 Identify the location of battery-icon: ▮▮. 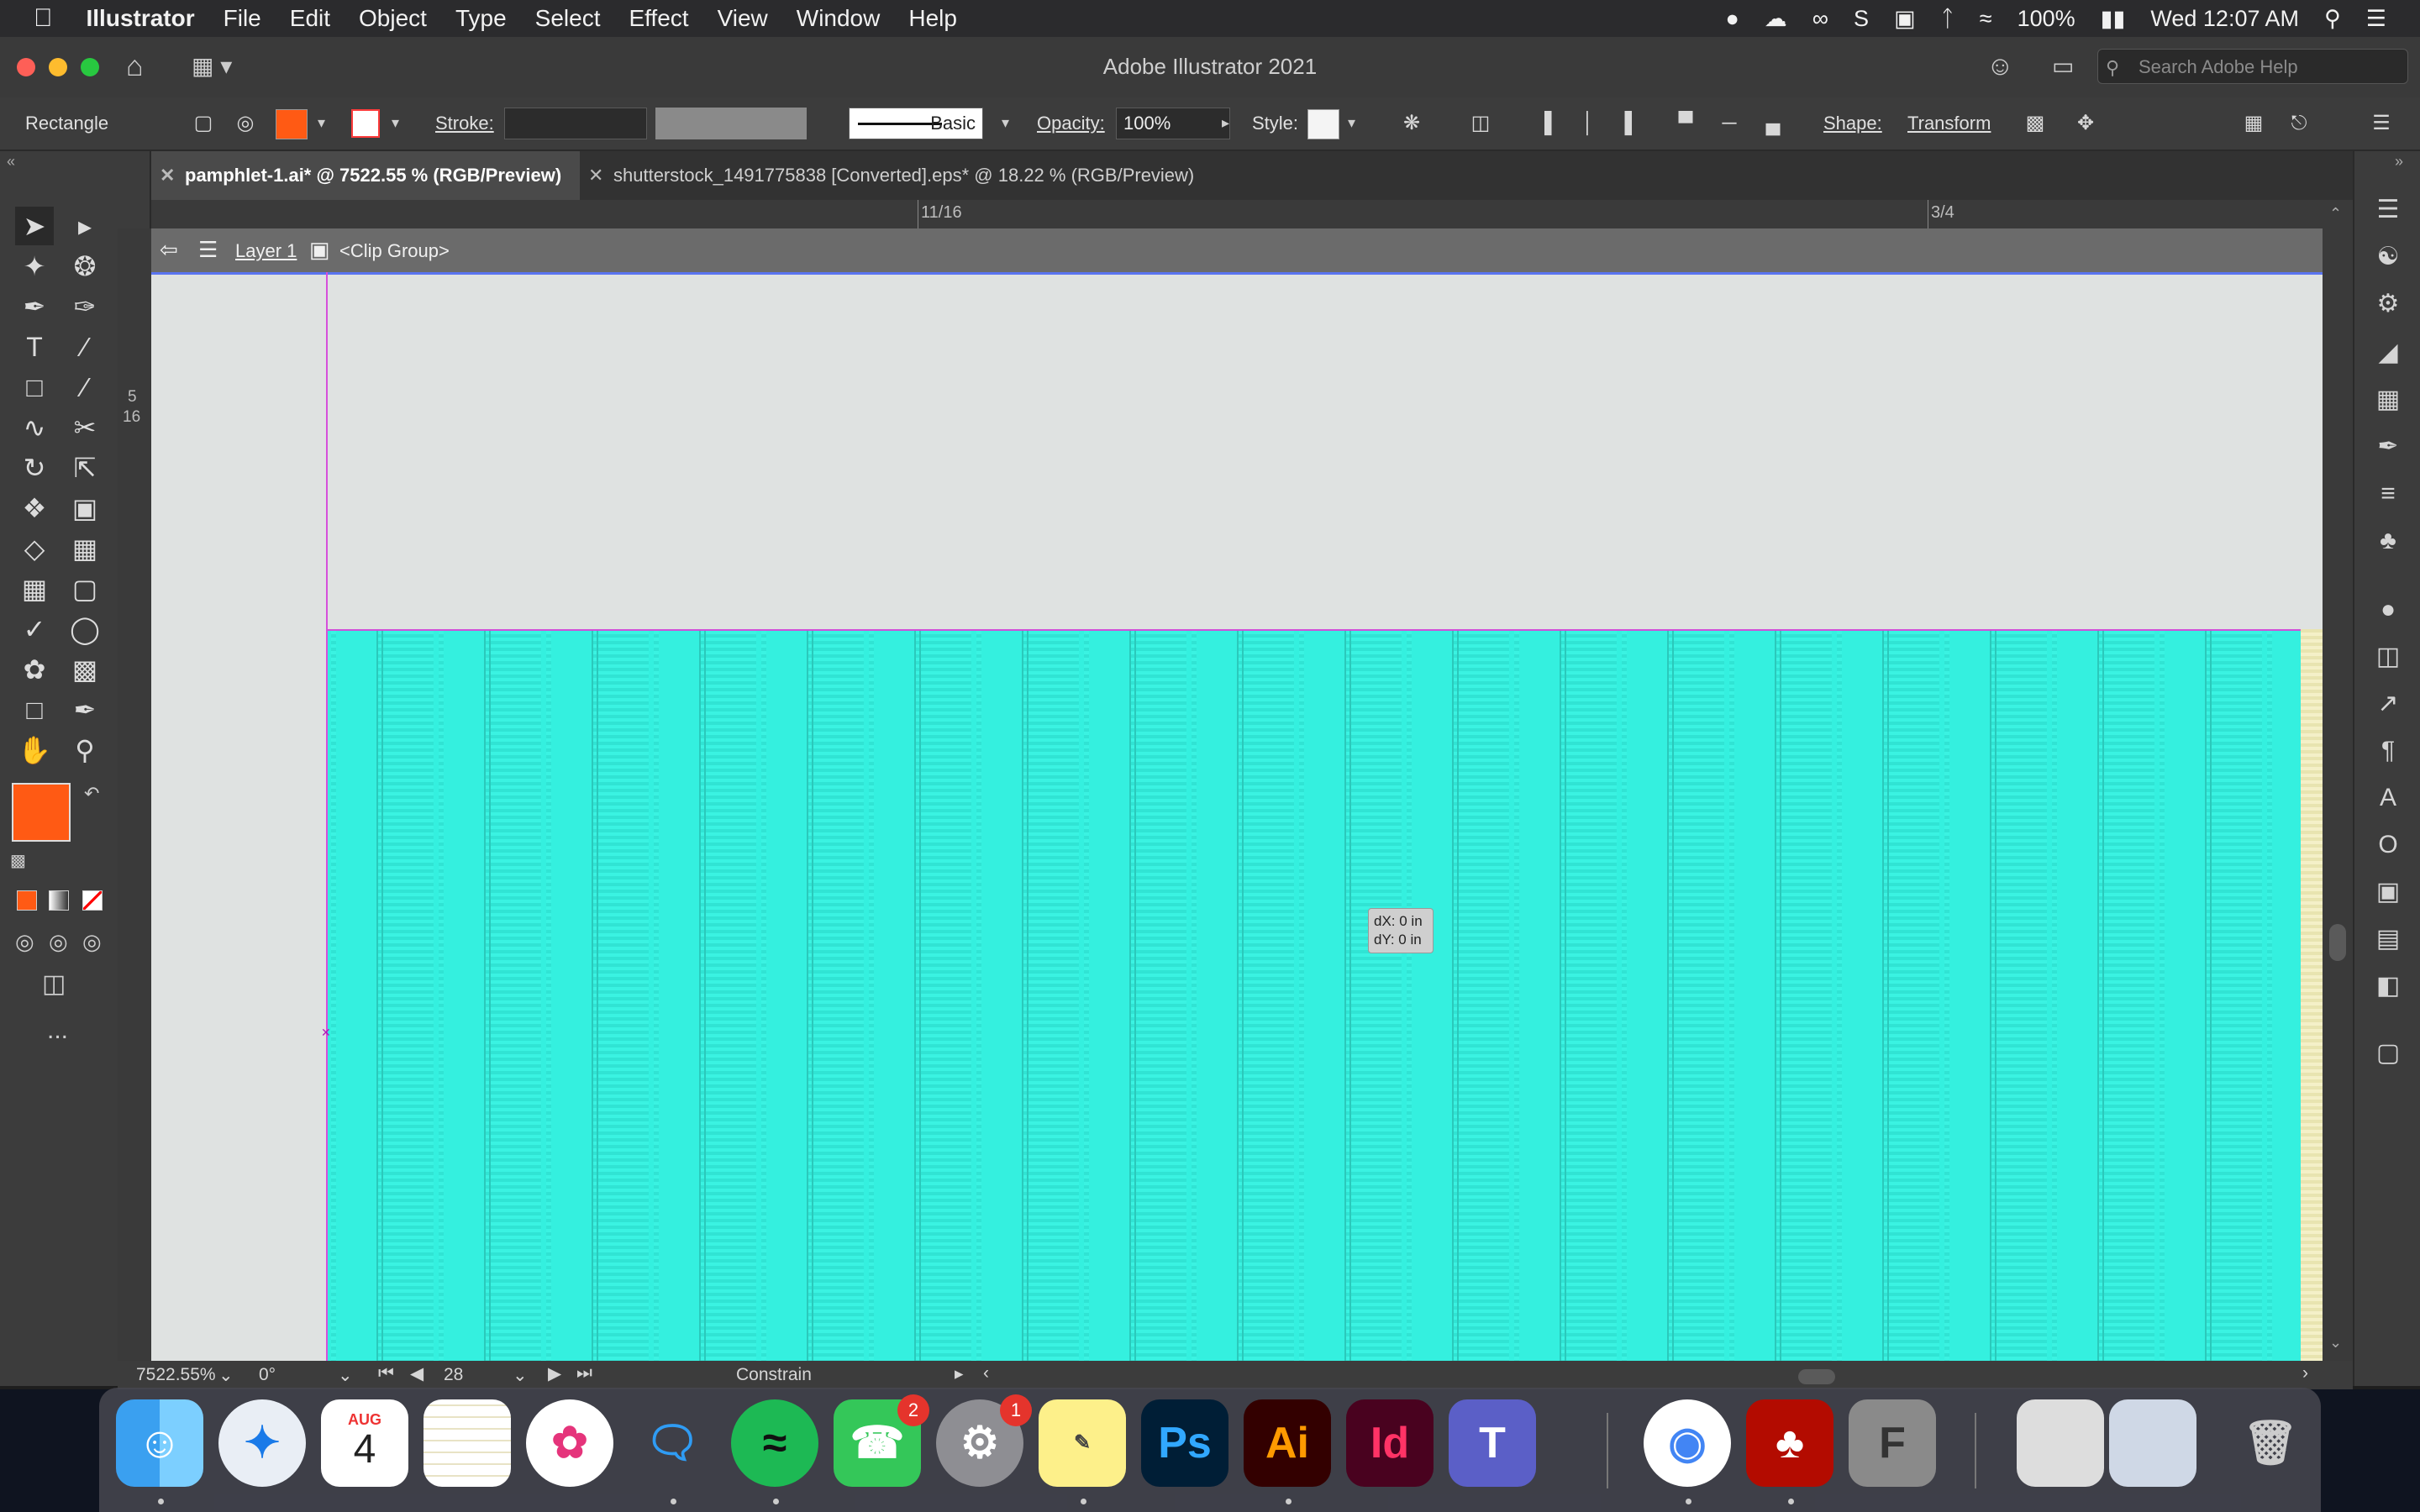
(2113, 19).